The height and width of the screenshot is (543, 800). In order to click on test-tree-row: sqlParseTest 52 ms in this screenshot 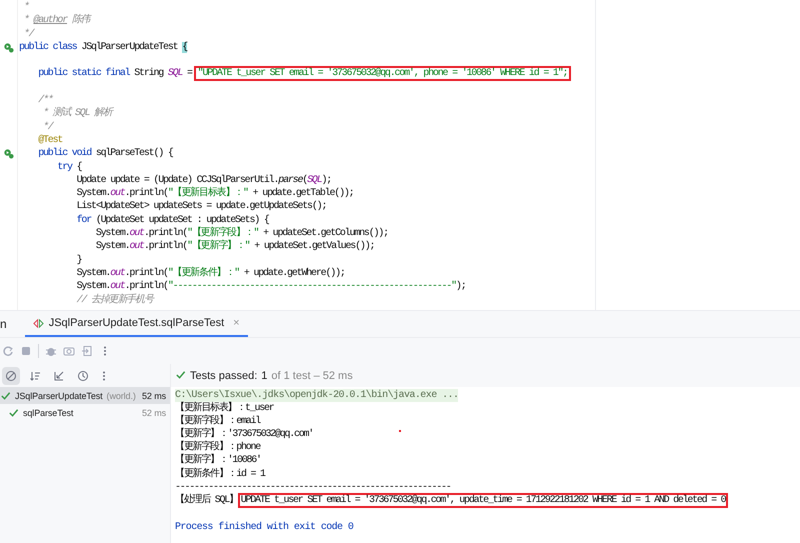, I will do `click(85, 412)`.